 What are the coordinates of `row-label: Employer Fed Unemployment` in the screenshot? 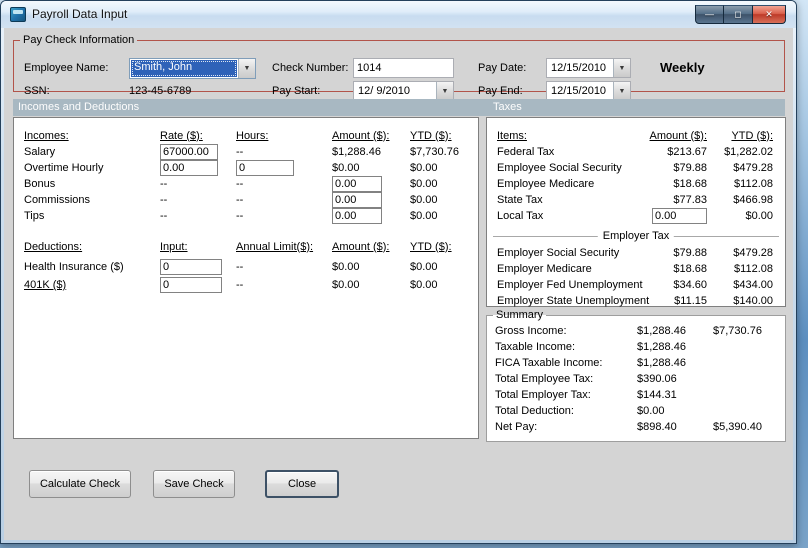 It's located at (570, 285).